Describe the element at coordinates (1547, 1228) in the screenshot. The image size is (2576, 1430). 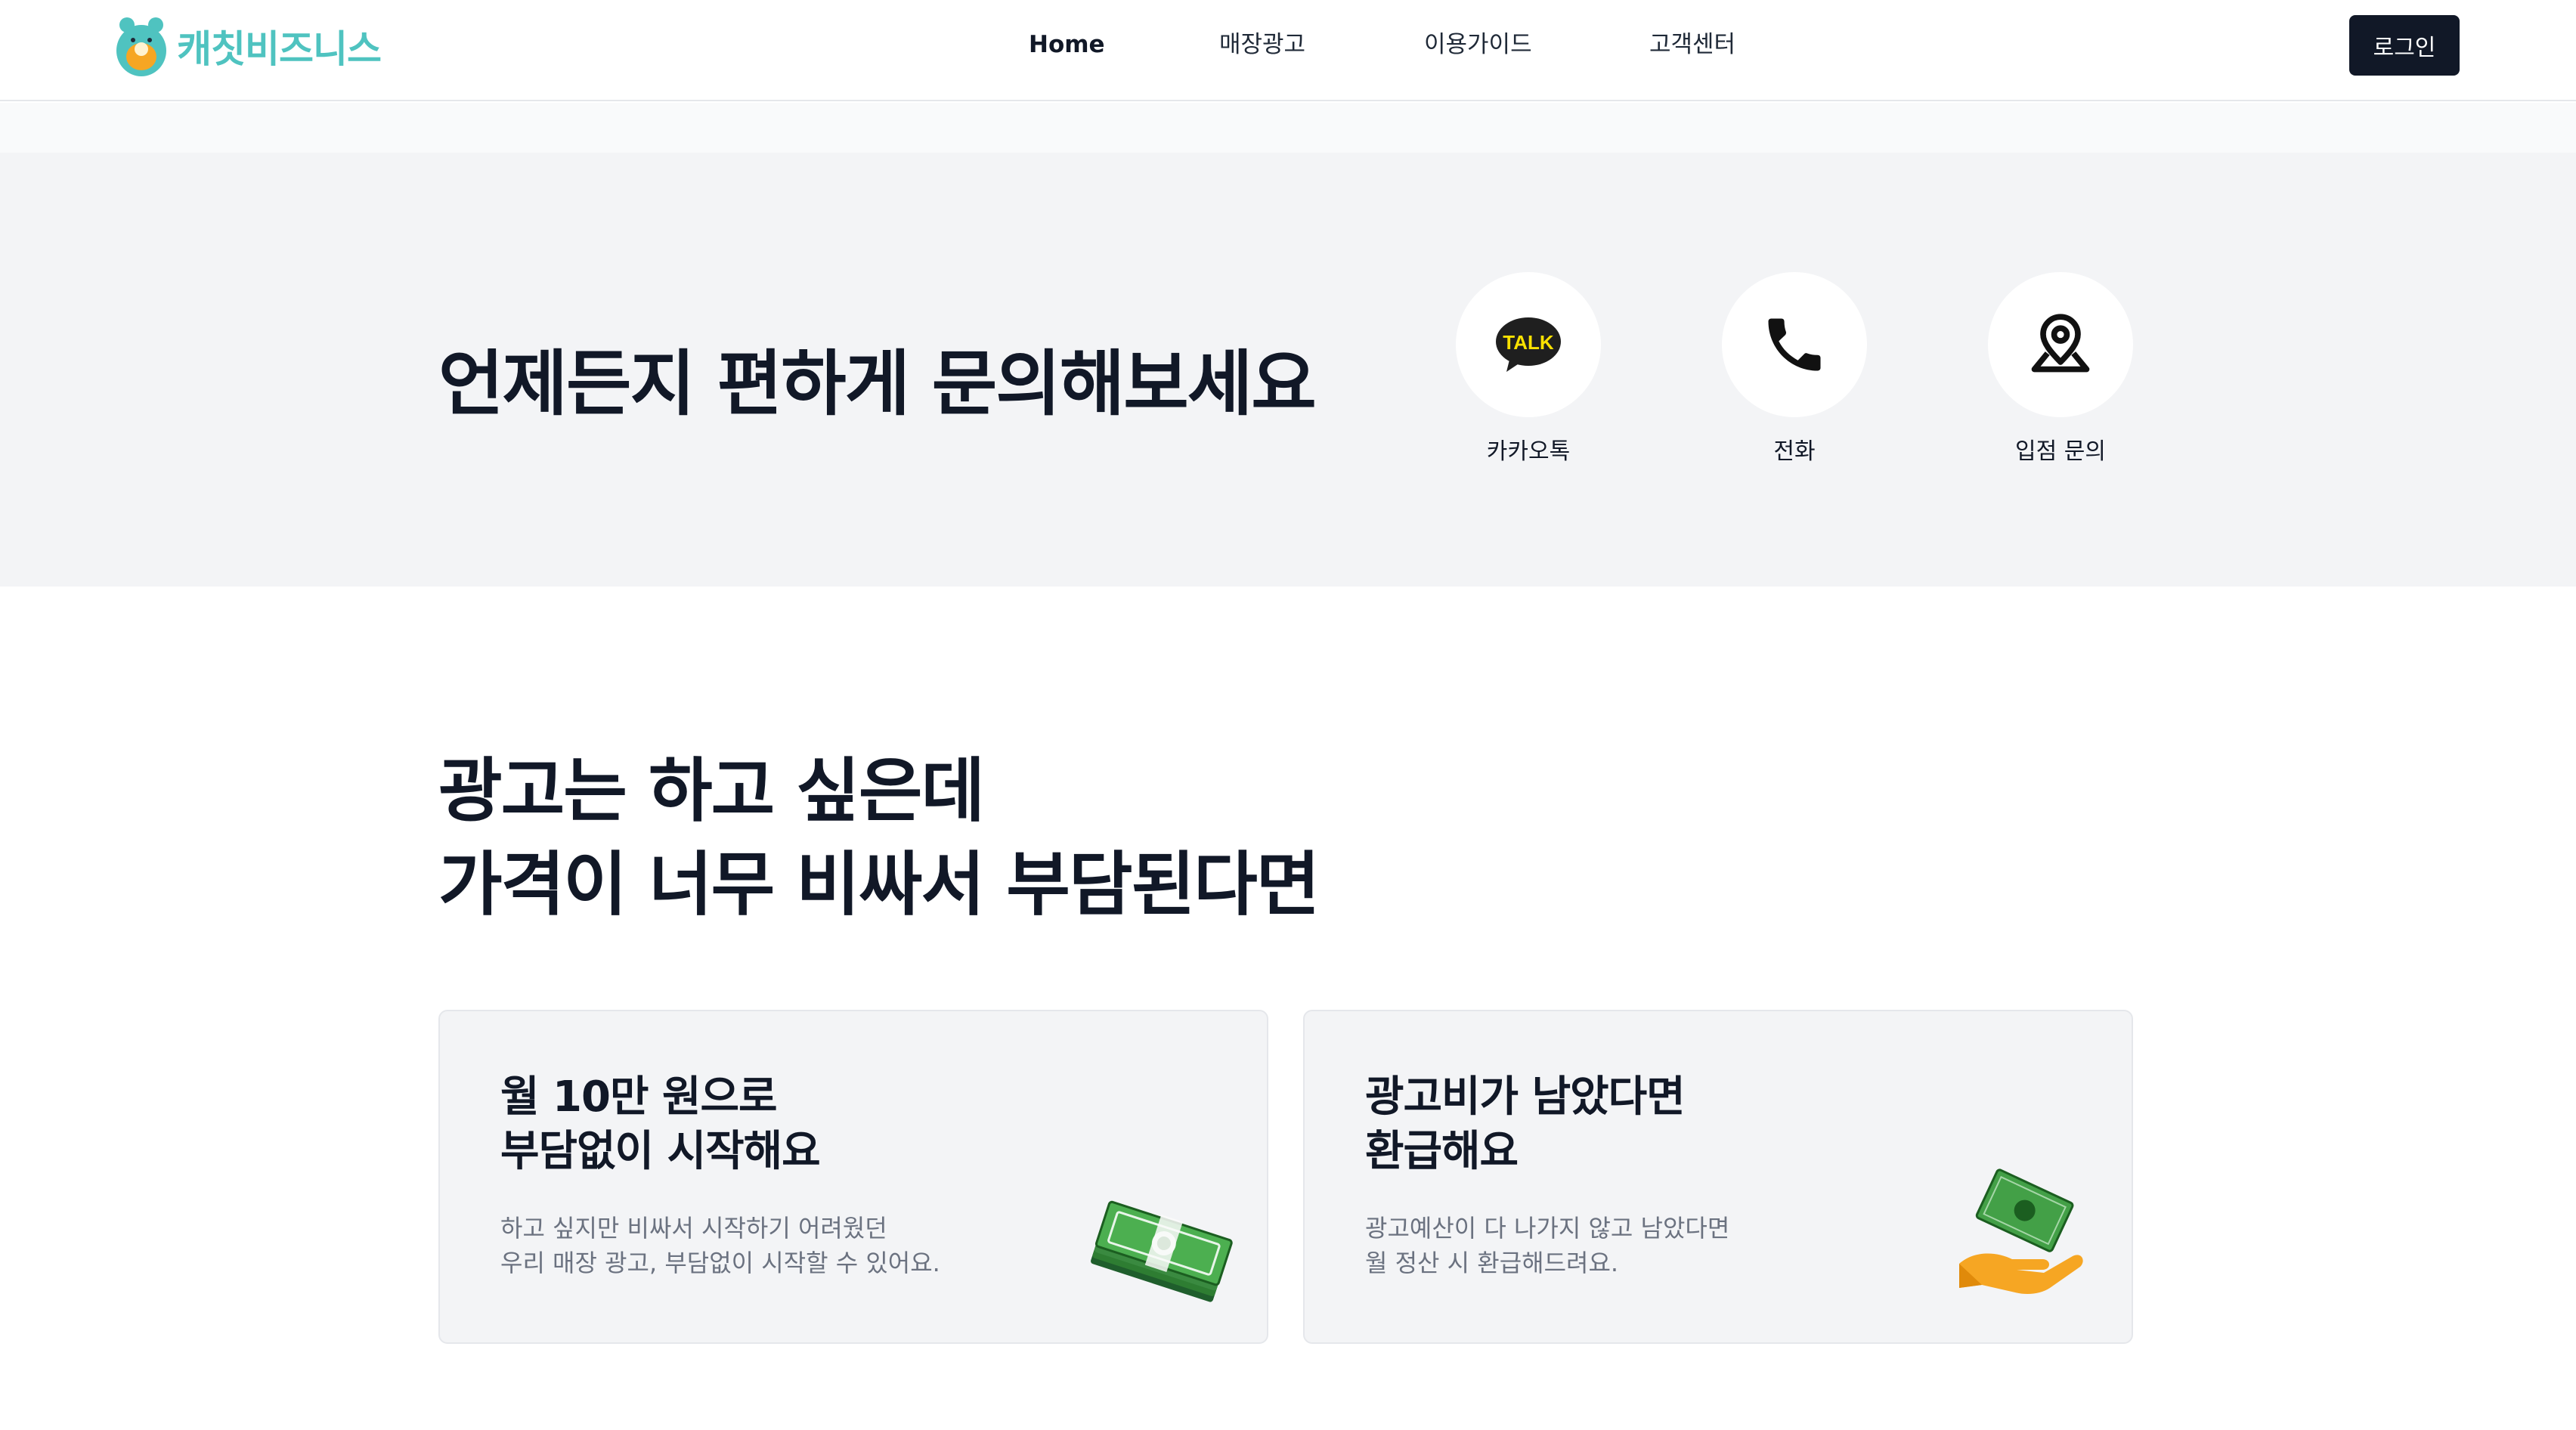
I see `card-description-line: 광고예산이 다 나가지 않고 남았다면` at that location.